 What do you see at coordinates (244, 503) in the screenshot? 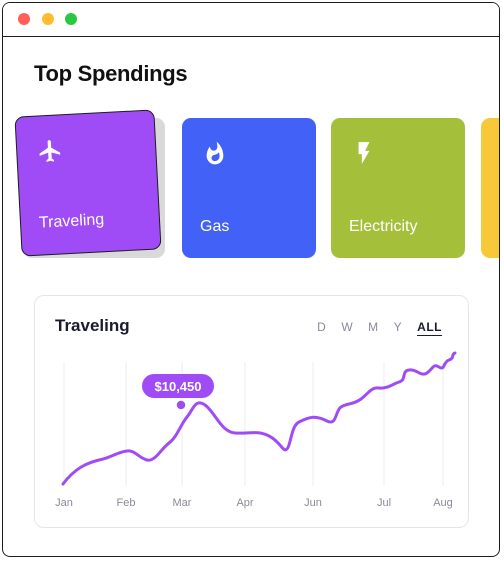
I see `x-tick-label-apr: Apr` at bounding box center [244, 503].